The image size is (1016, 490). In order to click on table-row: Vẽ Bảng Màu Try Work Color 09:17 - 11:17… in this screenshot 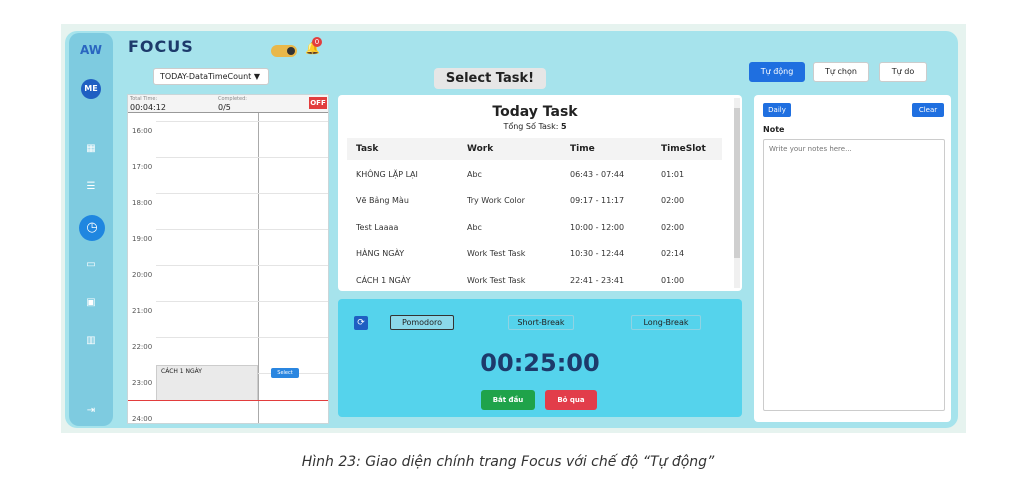, I will do `click(534, 201)`.